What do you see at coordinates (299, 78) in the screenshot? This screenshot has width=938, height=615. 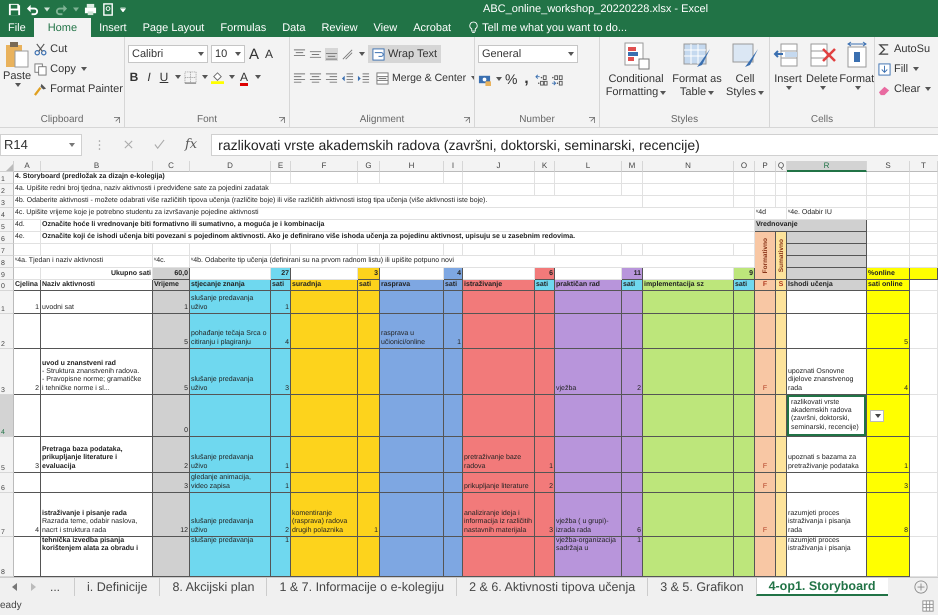 I see `align-left-icon` at bounding box center [299, 78].